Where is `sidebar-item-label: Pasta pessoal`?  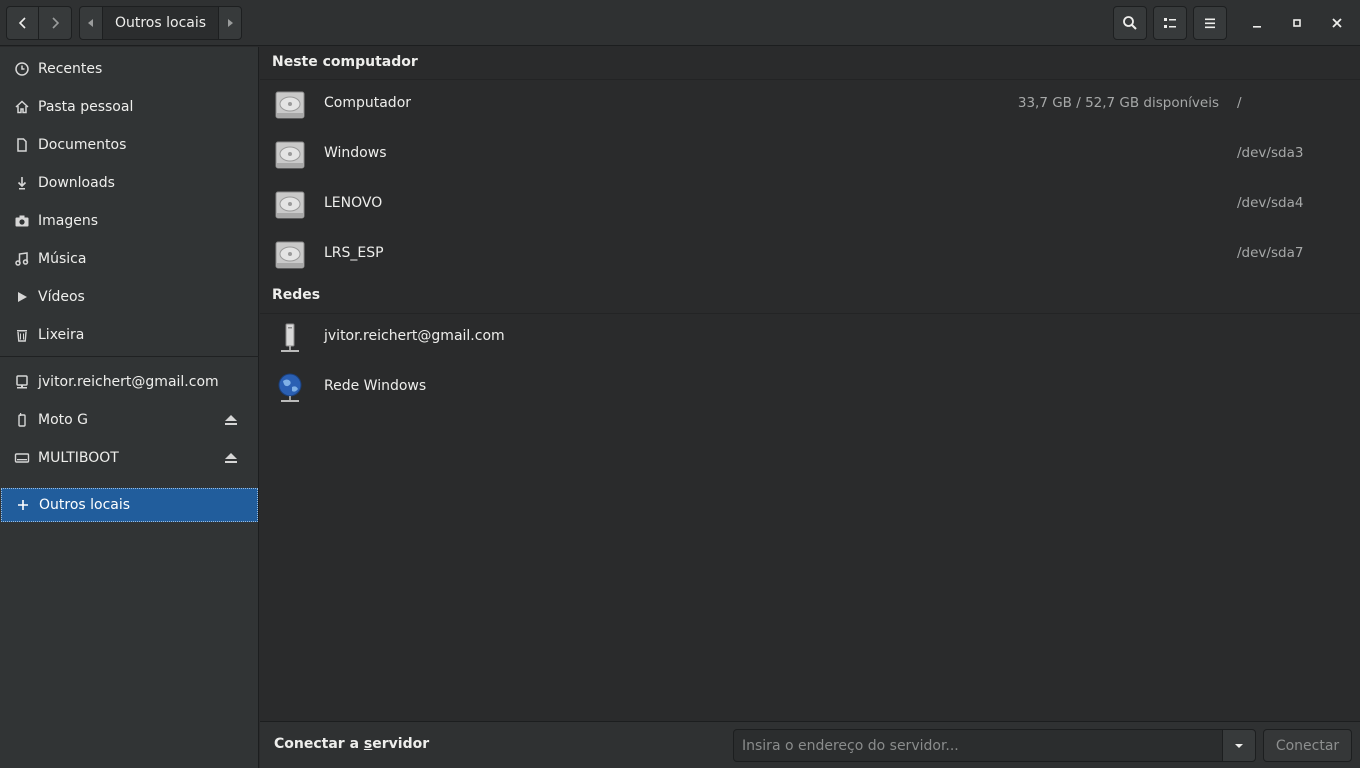
sidebar-item-label: Pasta pessoal is located at coordinates (86, 107).